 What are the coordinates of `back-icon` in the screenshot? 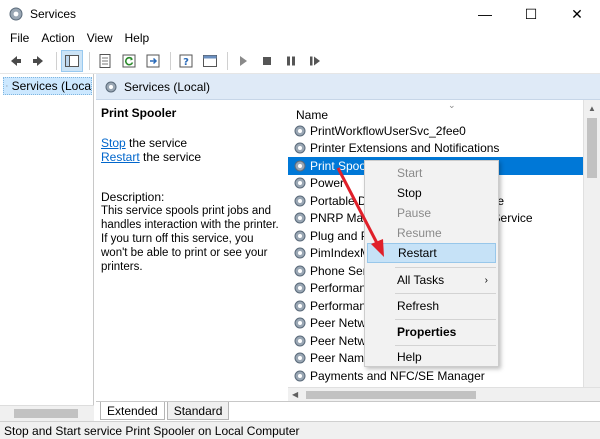 It's located at (16, 60).